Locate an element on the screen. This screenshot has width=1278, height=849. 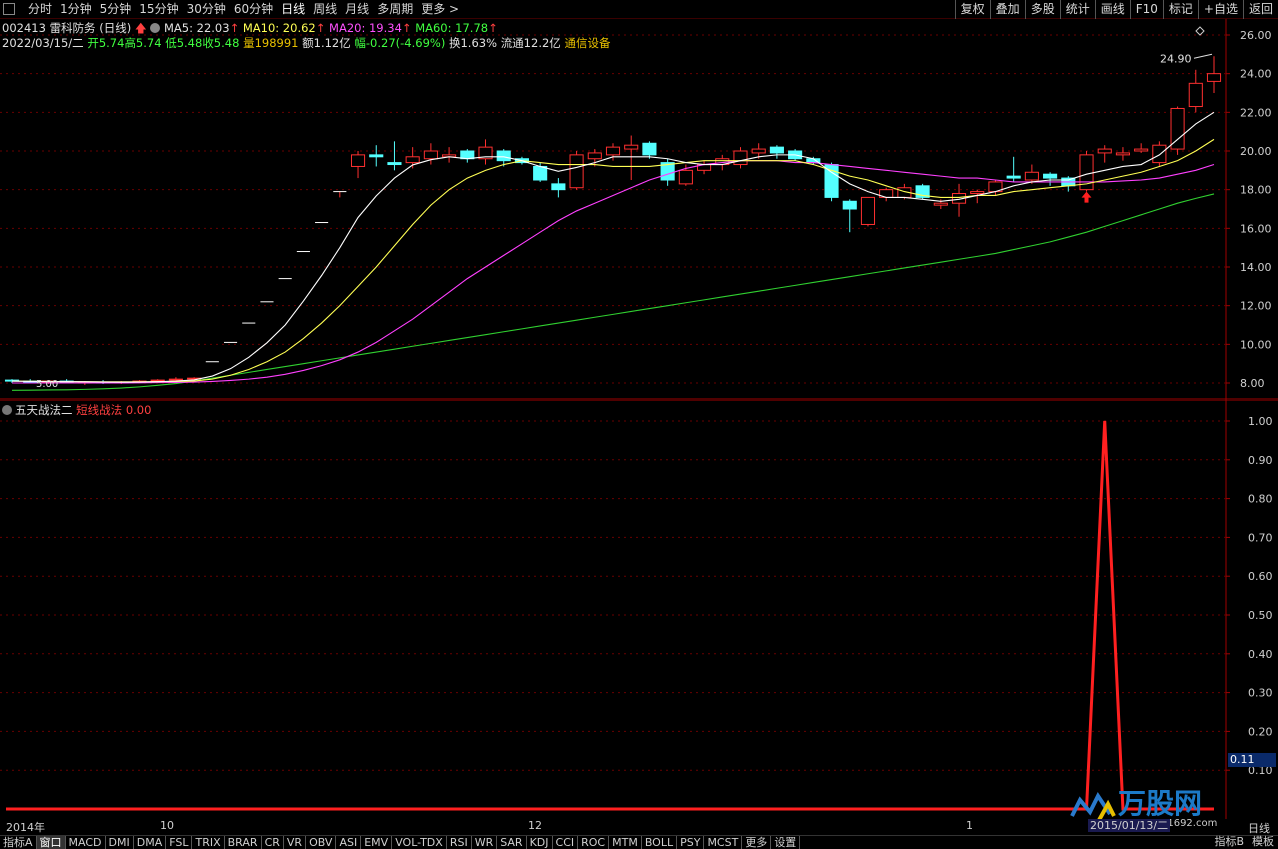
crosshair-date-tip: 2015/01/13/二 is located at coordinates (1129, 825).